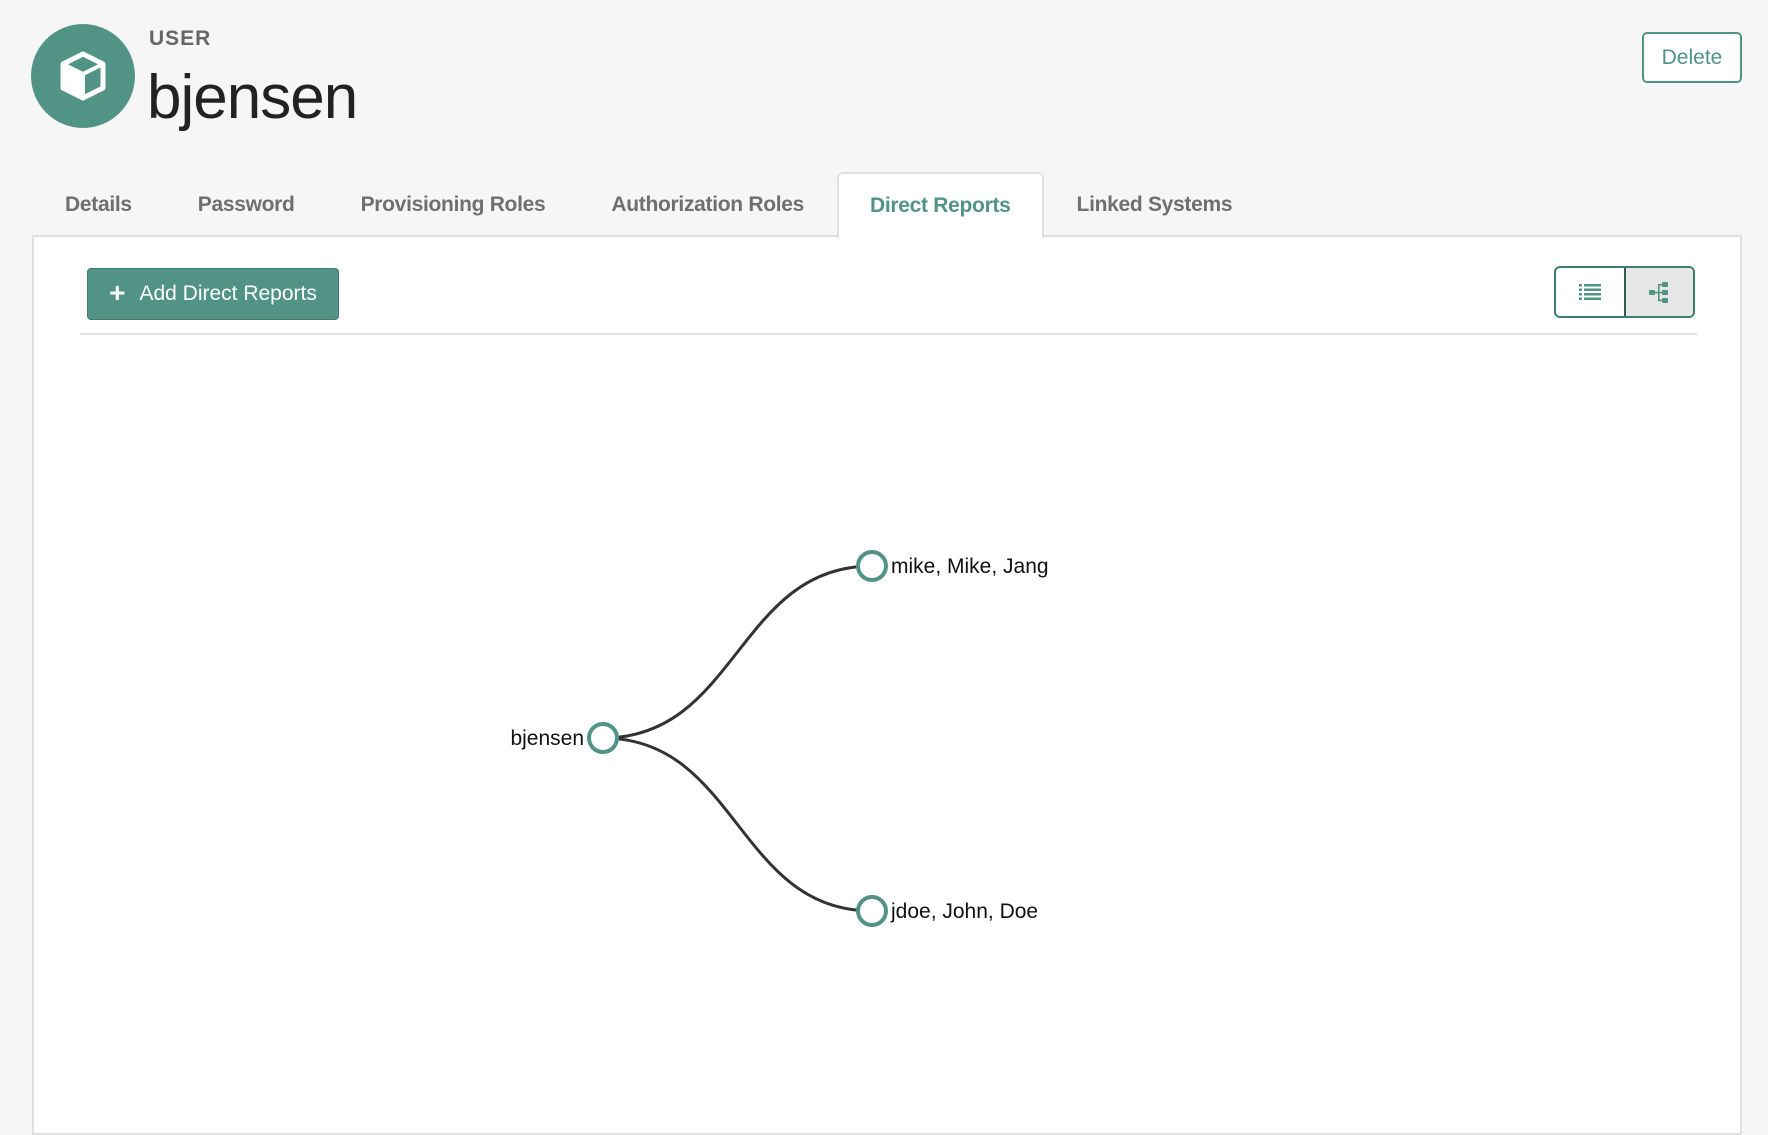 The width and height of the screenshot is (1768, 1135). I want to click on org-tree-icon, so click(1659, 292).